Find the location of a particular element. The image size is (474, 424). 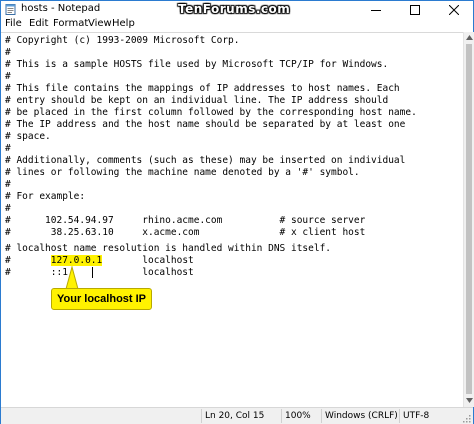

callout-text: Your localhost IP is located at coordinates (101, 299).